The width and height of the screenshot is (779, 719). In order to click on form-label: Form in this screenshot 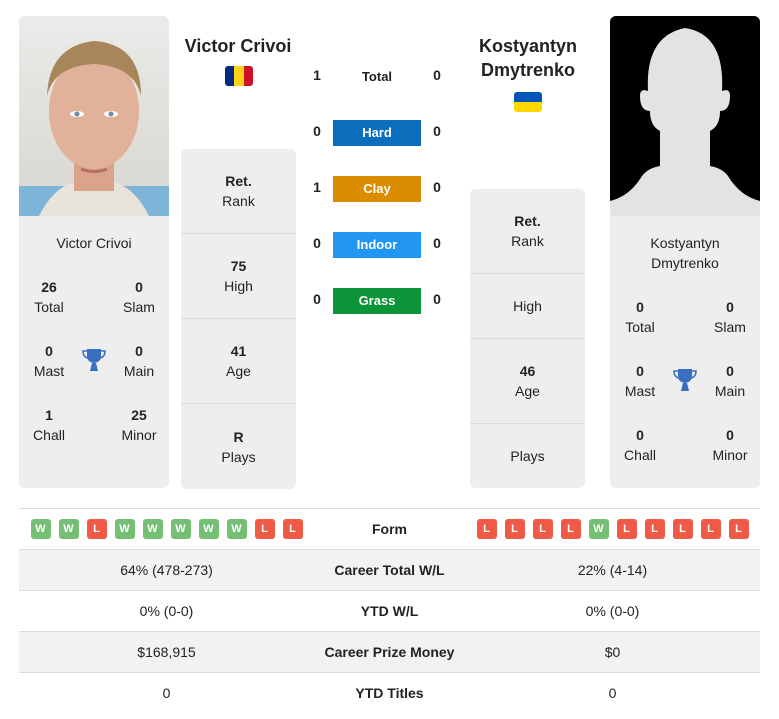, I will do `click(389, 529)`.